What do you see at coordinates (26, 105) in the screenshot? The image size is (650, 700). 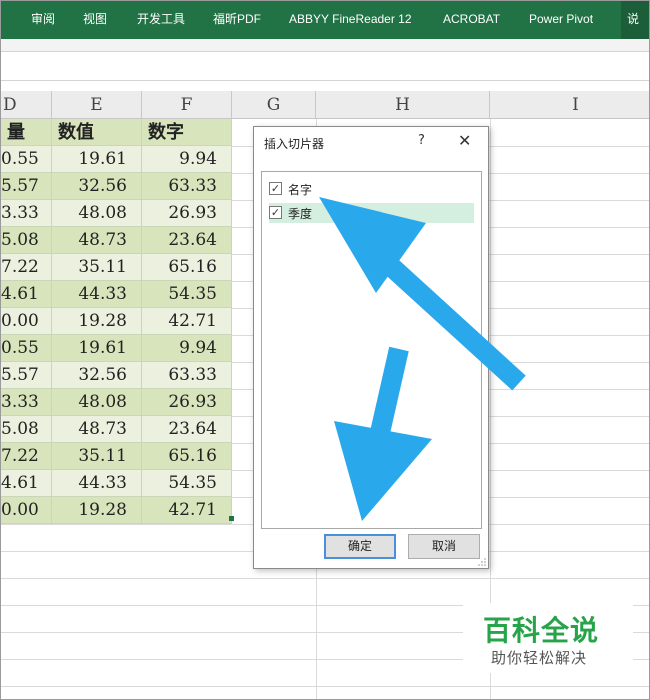 I see `column-header-d: D` at bounding box center [26, 105].